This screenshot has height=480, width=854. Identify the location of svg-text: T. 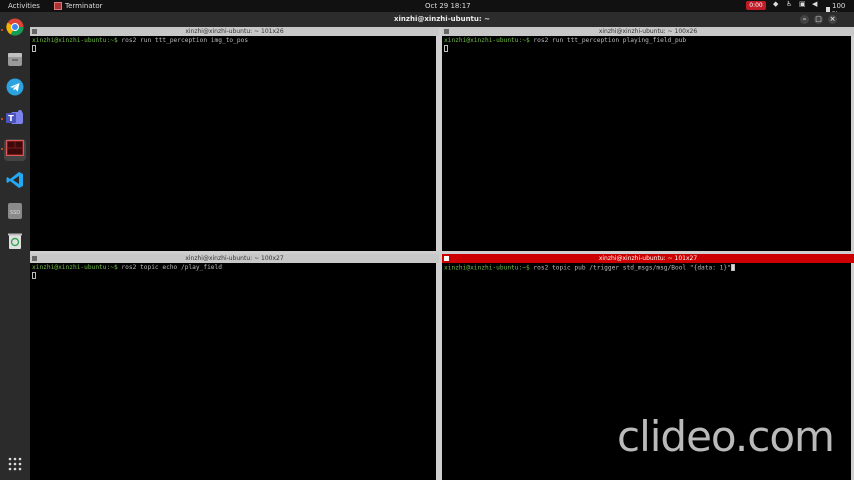
(11, 118).